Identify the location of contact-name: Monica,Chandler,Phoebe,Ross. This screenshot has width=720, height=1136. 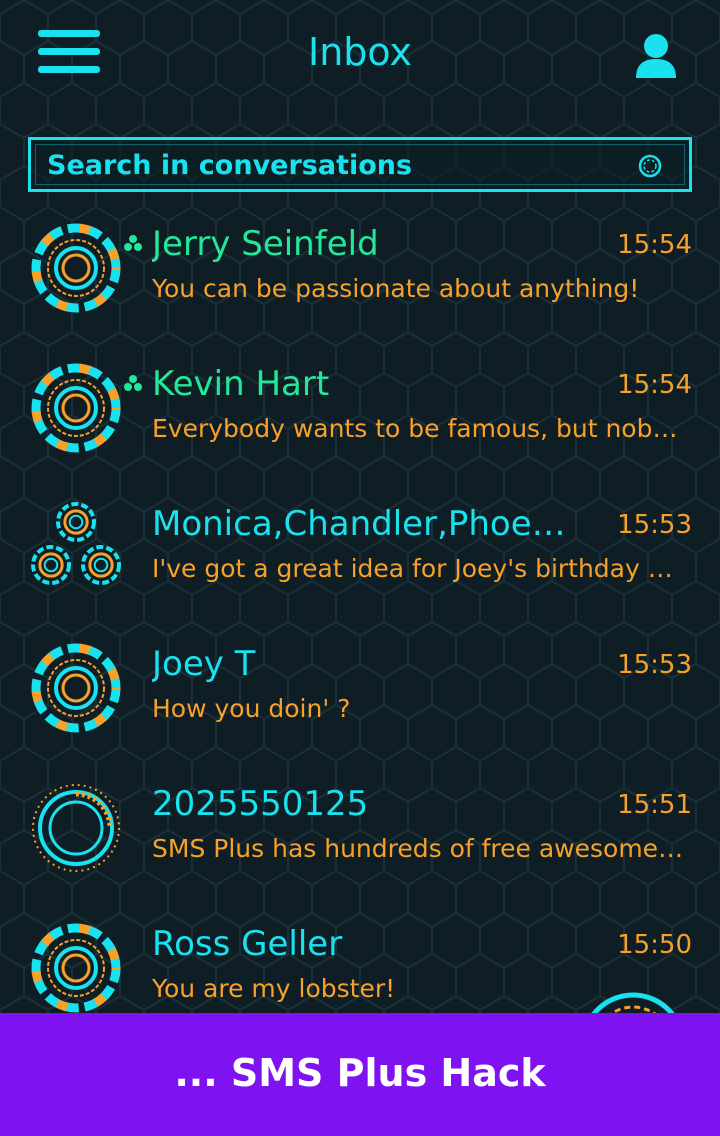
(362, 524).